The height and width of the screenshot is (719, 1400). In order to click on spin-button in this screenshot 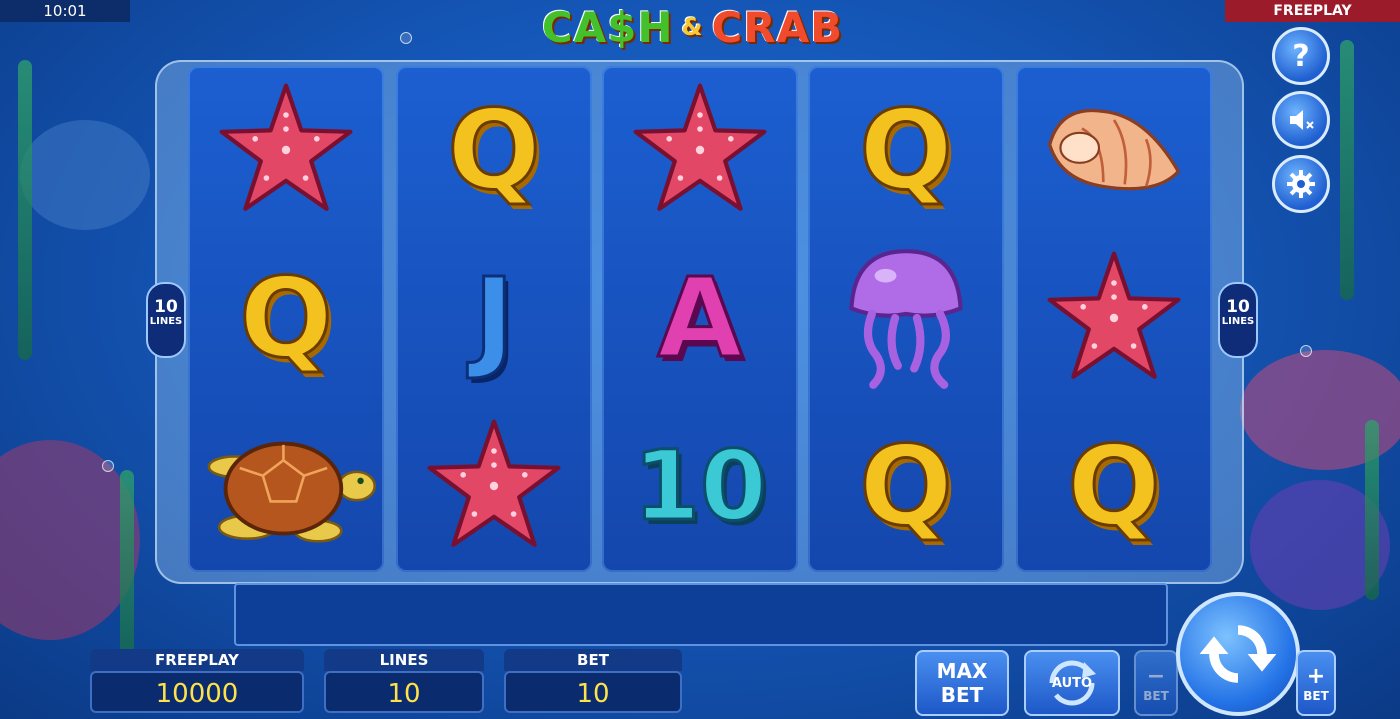, I will do `click(1238, 654)`.